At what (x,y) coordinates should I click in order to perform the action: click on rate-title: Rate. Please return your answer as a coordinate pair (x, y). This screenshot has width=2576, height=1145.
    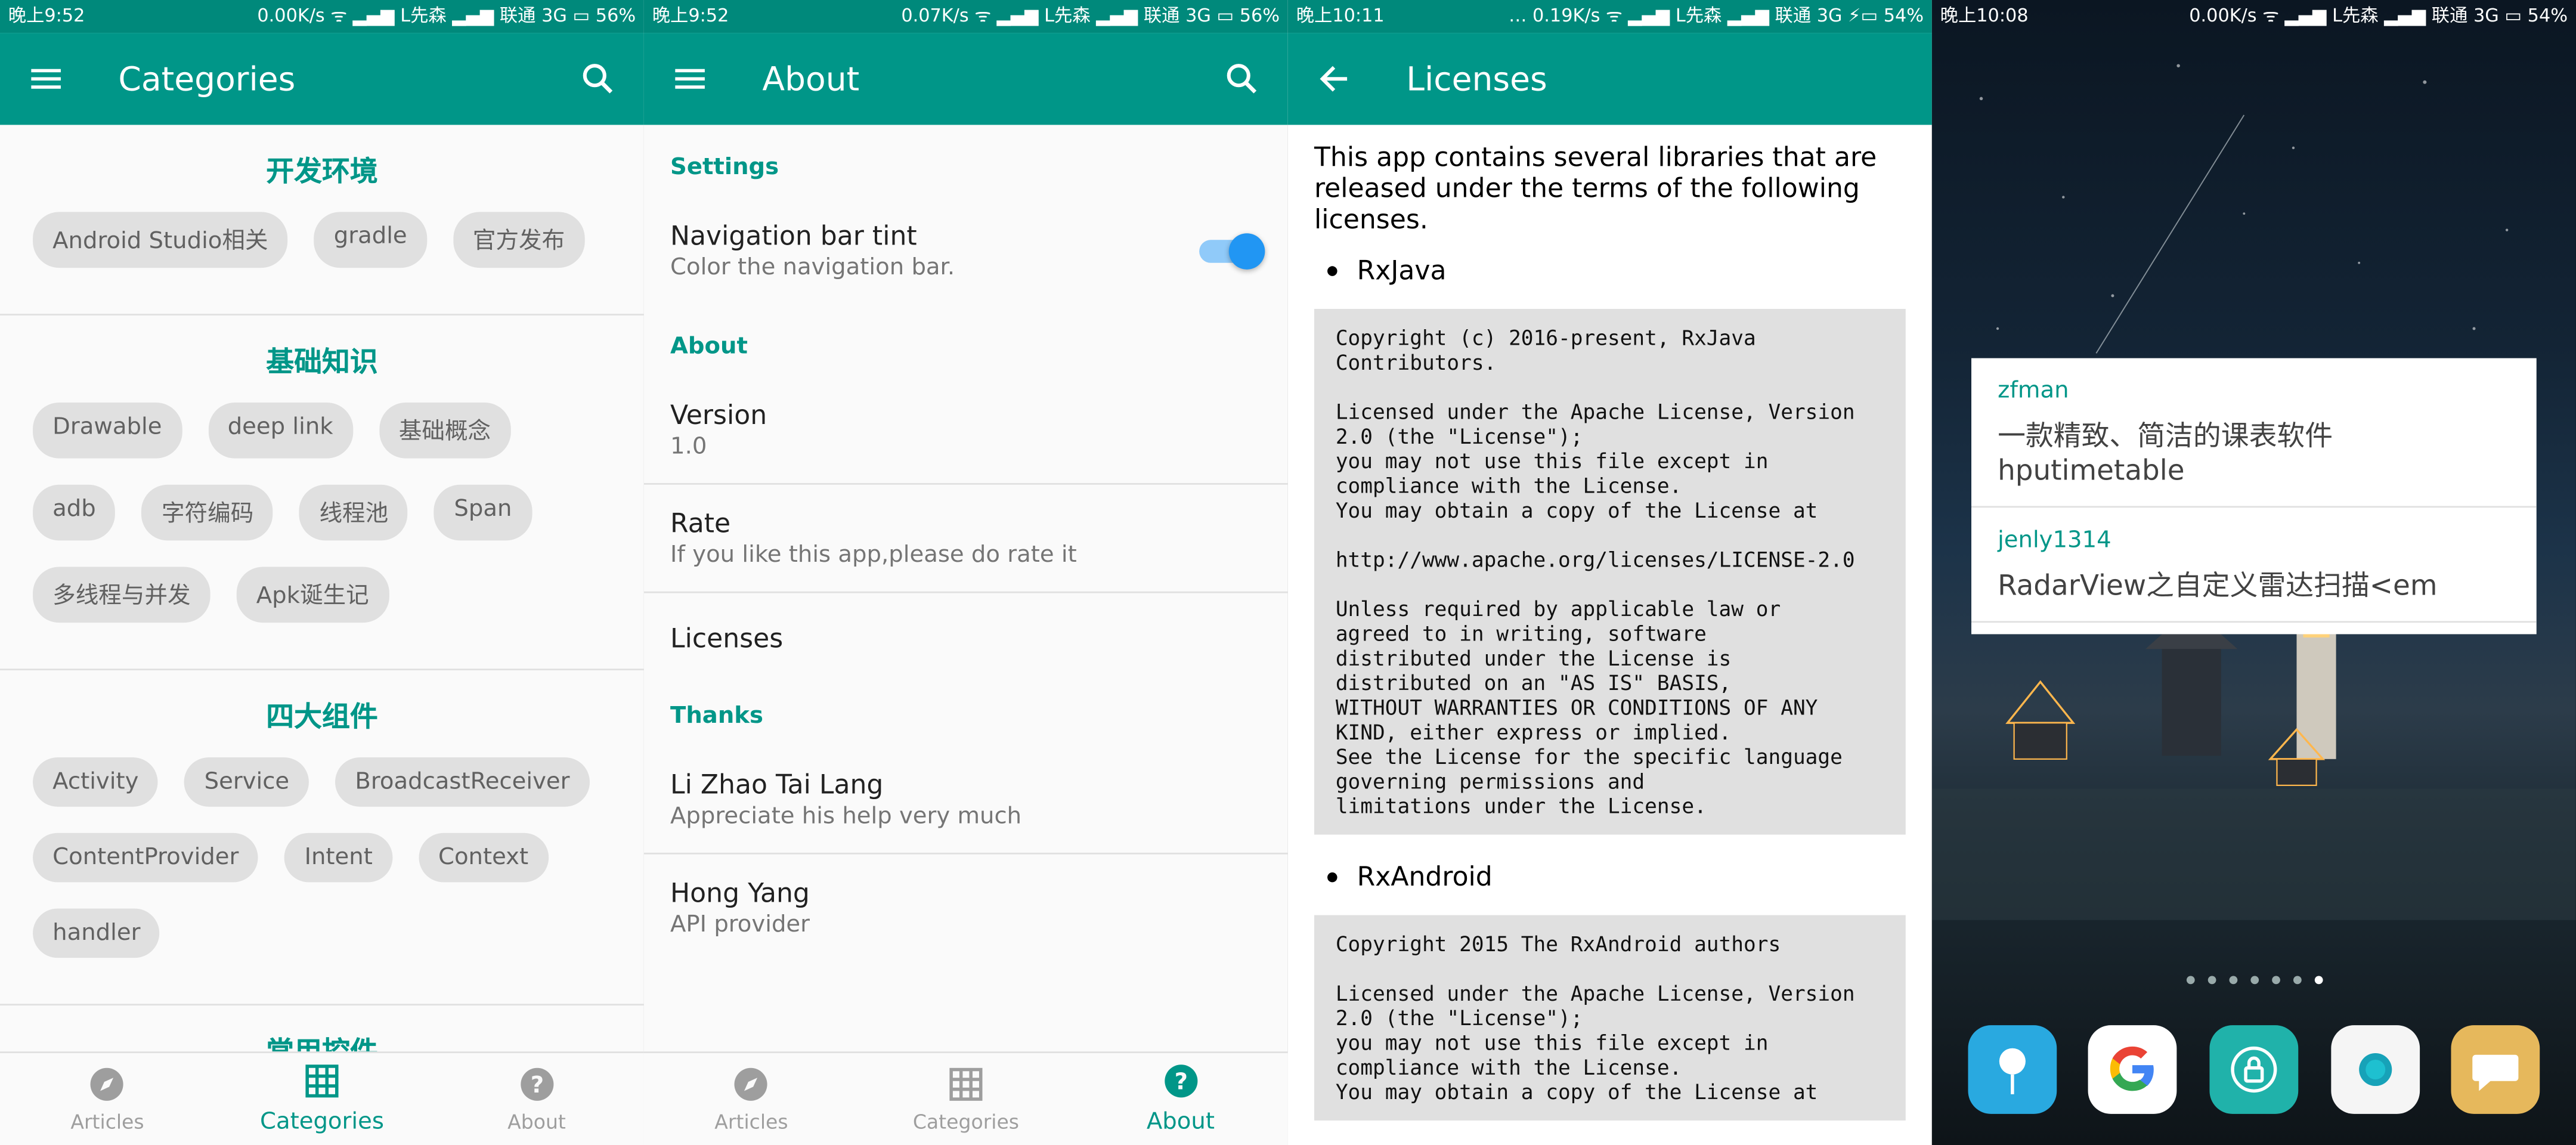
    Looking at the image, I should click on (701, 523).